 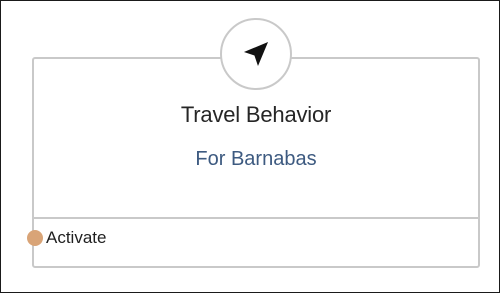 I want to click on activate-port-label: Activate, so click(x=76, y=237).